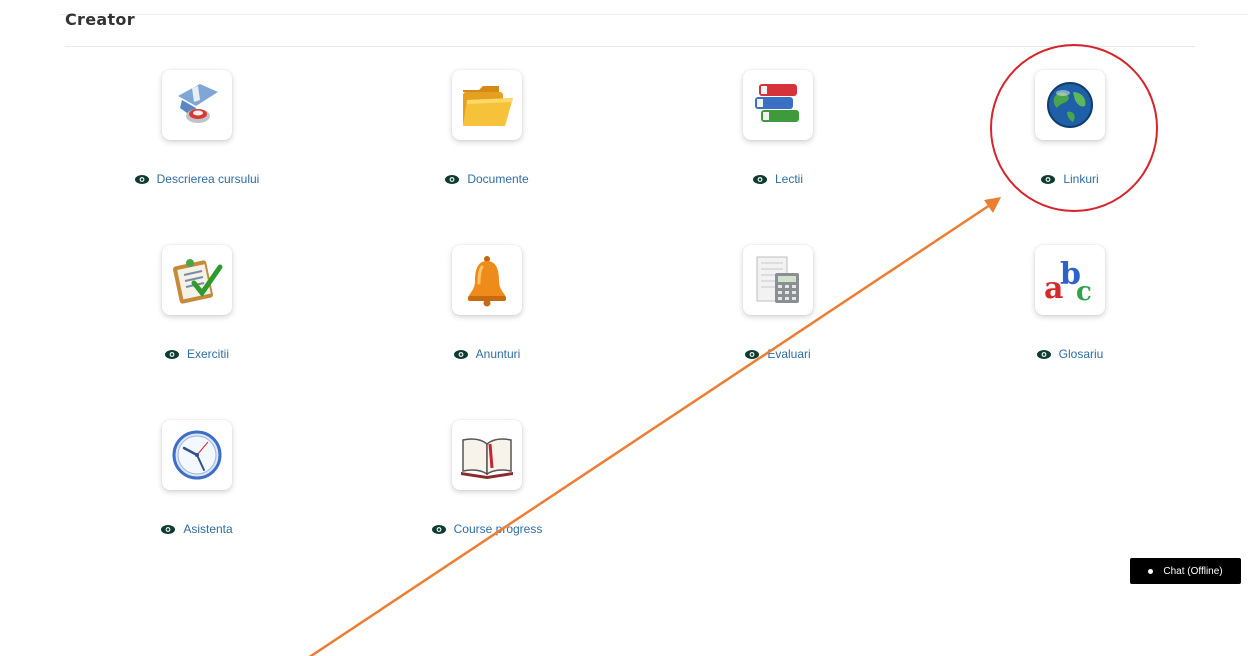  What do you see at coordinates (630, 46) in the screenshot?
I see `section-divider` at bounding box center [630, 46].